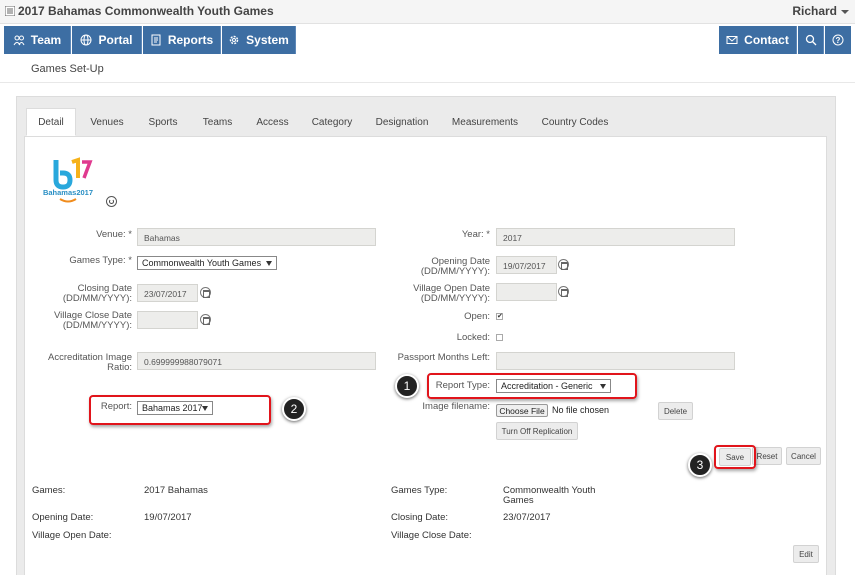 The height and width of the screenshot is (575, 855). Describe the element at coordinates (575, 122) in the screenshot. I see `tab-country-codes: Country Codes` at that location.